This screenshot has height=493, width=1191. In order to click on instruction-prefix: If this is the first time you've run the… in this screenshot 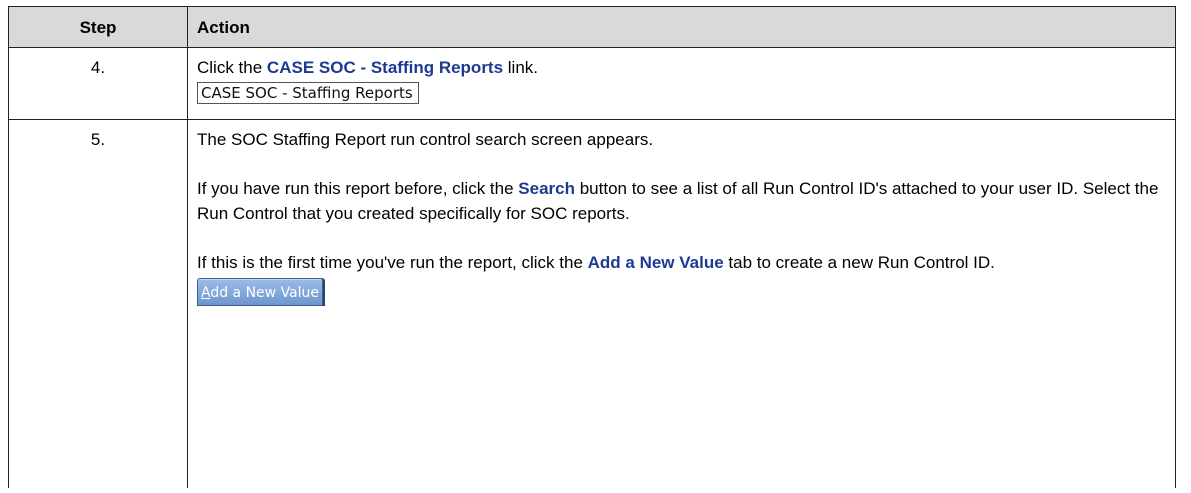, I will do `click(392, 262)`.